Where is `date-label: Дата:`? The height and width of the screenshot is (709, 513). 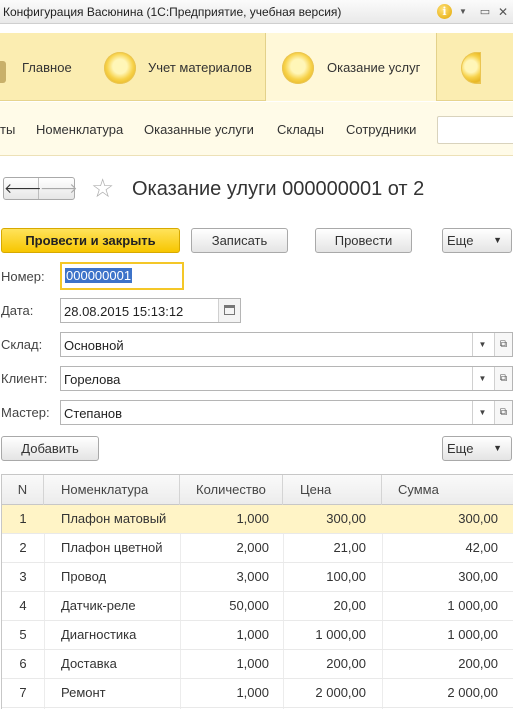 date-label: Дата: is located at coordinates (17, 310).